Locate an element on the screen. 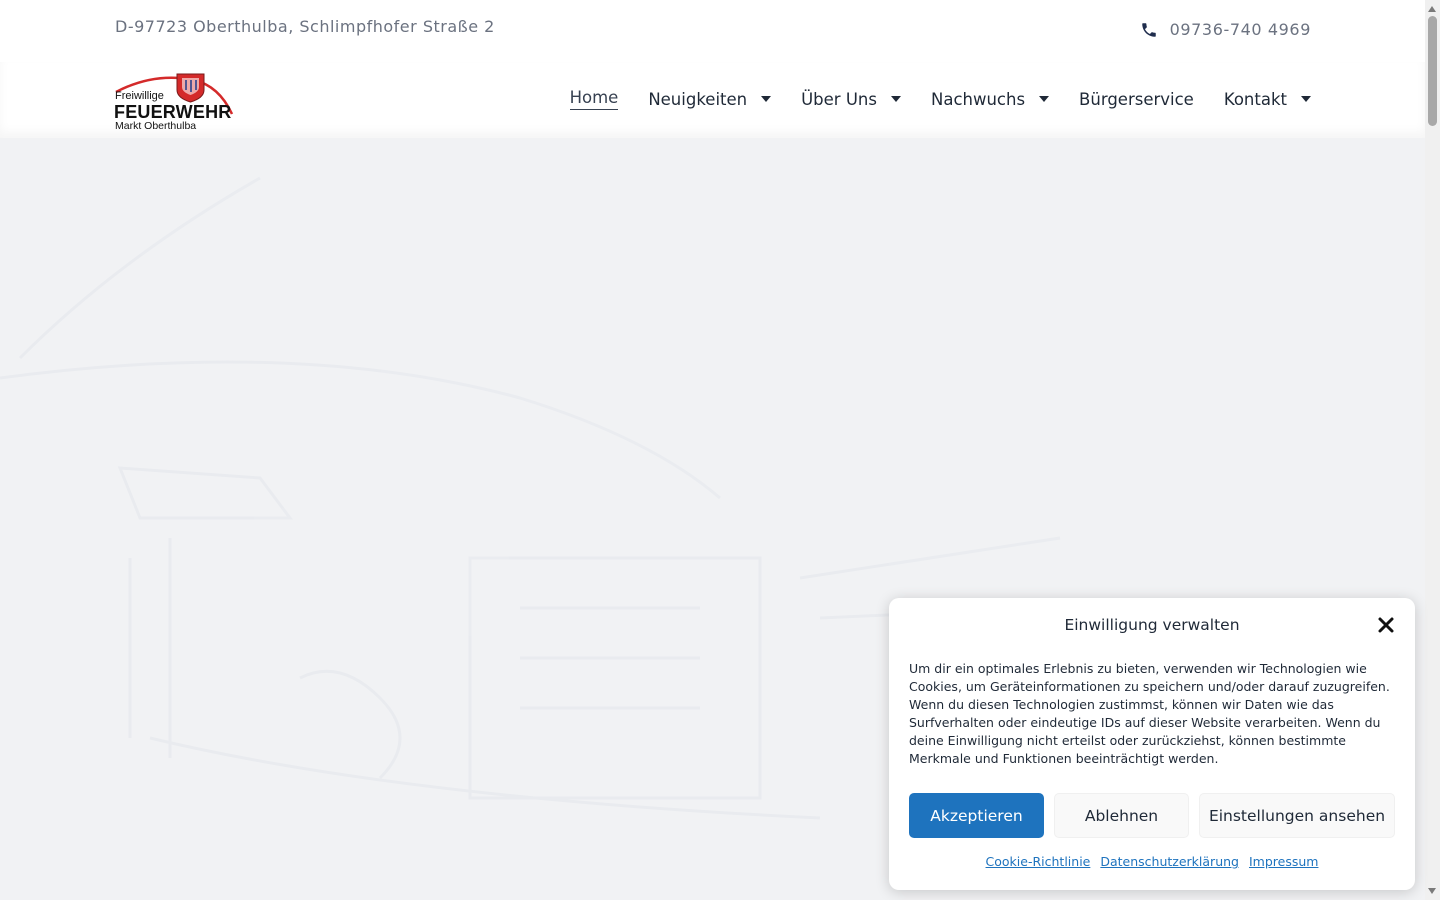 The image size is (1440, 900). nav-item-nachwuchs: Nachwuchs is located at coordinates (990, 99).